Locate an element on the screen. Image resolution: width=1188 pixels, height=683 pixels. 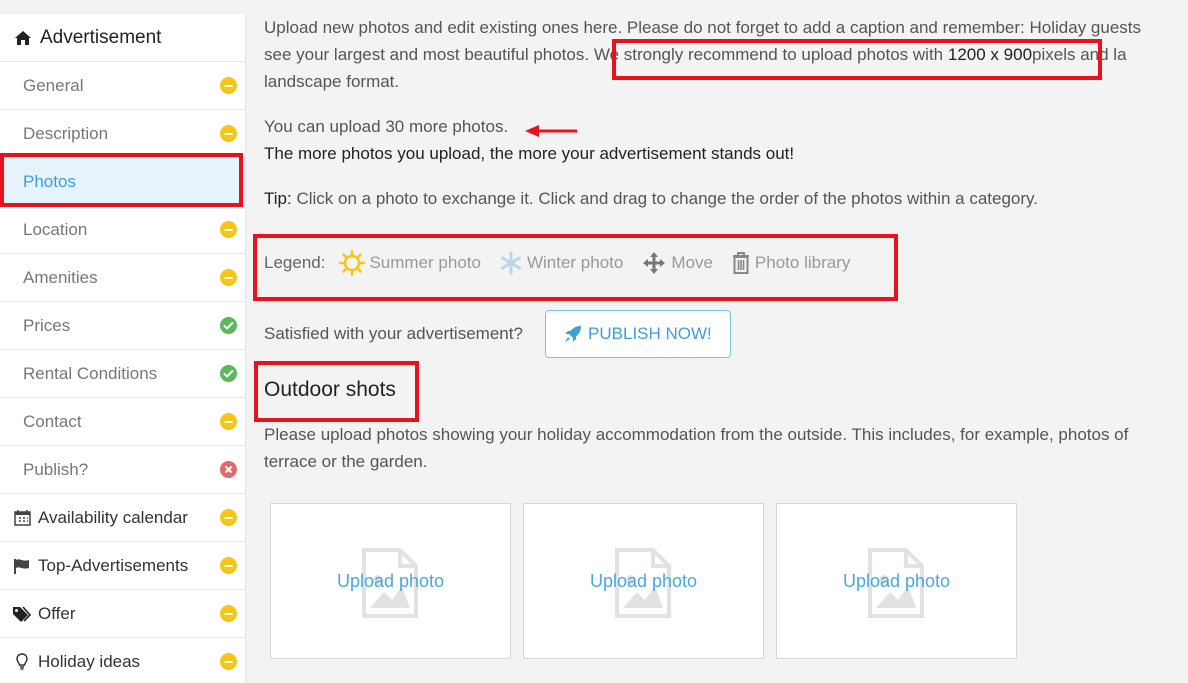
flag-icon is located at coordinates (22, 566).